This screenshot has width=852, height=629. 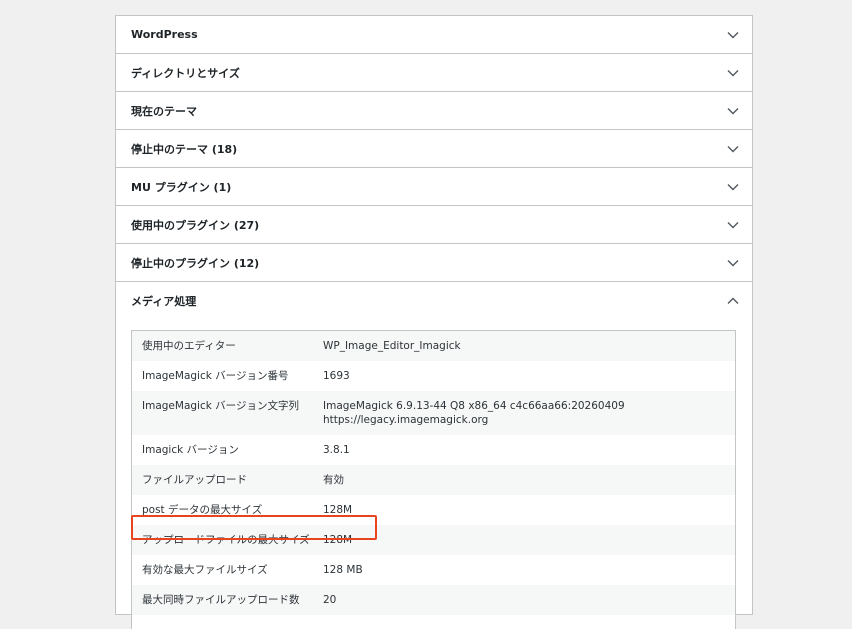 What do you see at coordinates (434, 35) in the screenshot?
I see `section-wordpress: WordPress` at bounding box center [434, 35].